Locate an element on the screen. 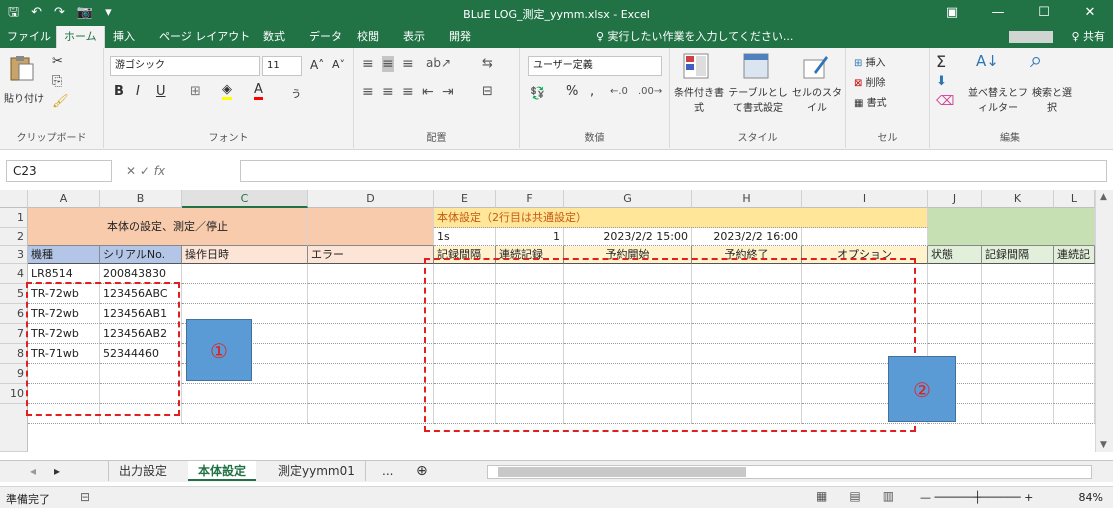 The image size is (1113, 508). copy-icon: ⎘ is located at coordinates (57, 81).